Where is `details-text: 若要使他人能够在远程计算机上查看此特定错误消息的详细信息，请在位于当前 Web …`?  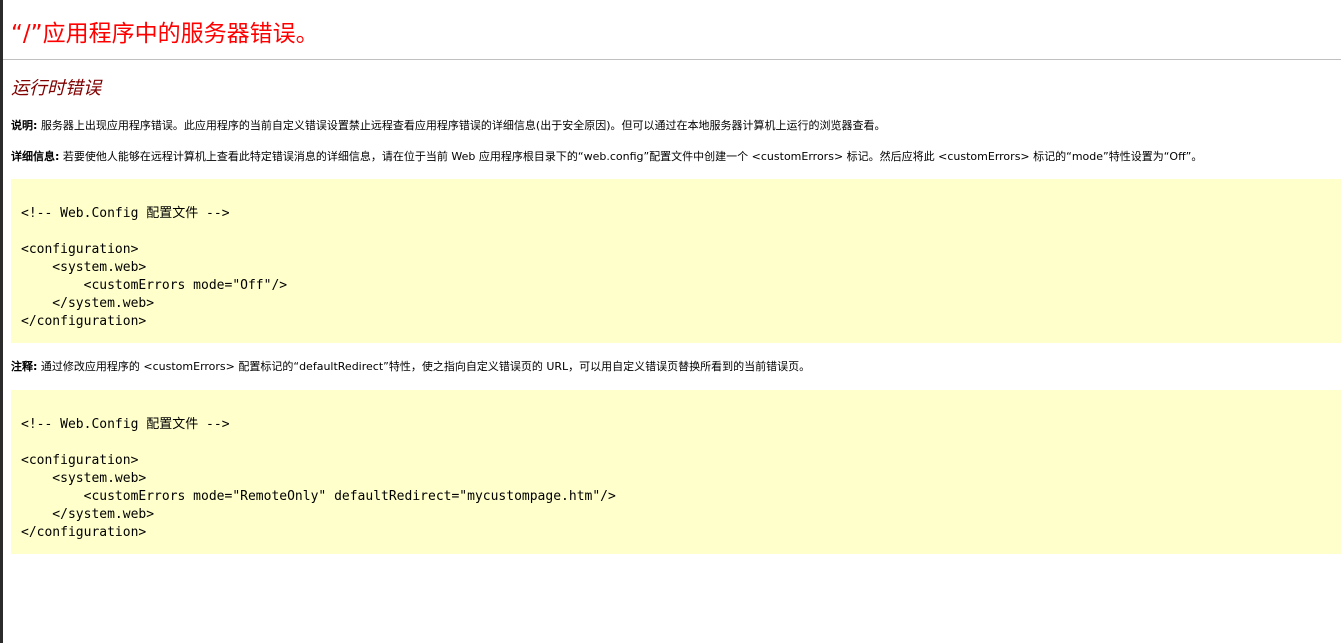 details-text: 若要使他人能够在远程计算机上查看此特定错误消息的详细信息，请在位于当前 Web … is located at coordinates (631, 156).